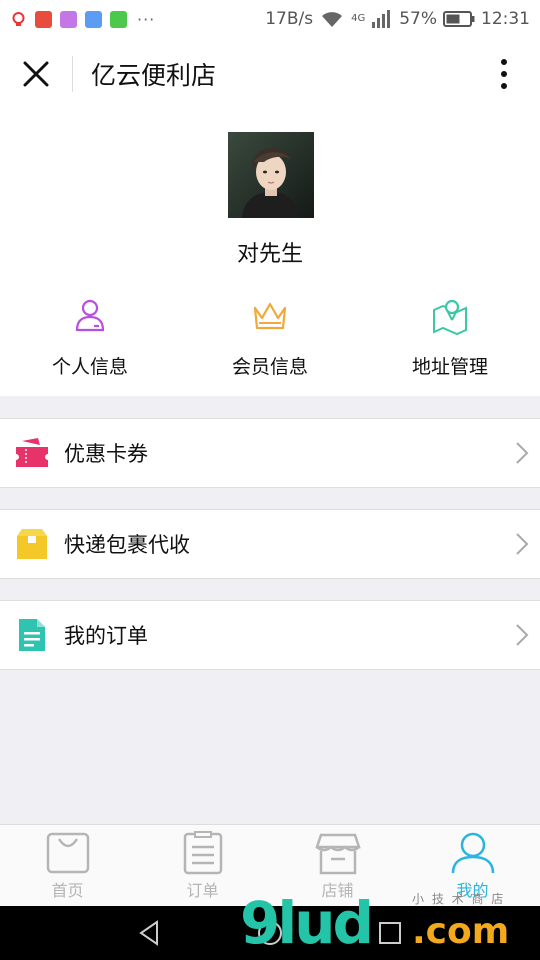  I want to click on tab-home: 首页, so click(67, 866).